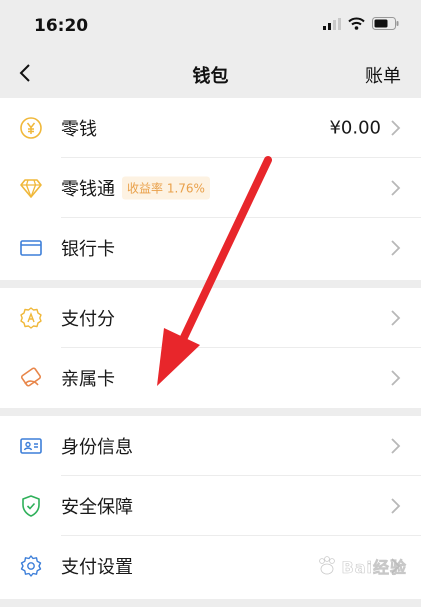 The width and height of the screenshot is (421, 607). I want to click on row-lingqiantong: 零钱通 收益率 1.76%, so click(210, 188).